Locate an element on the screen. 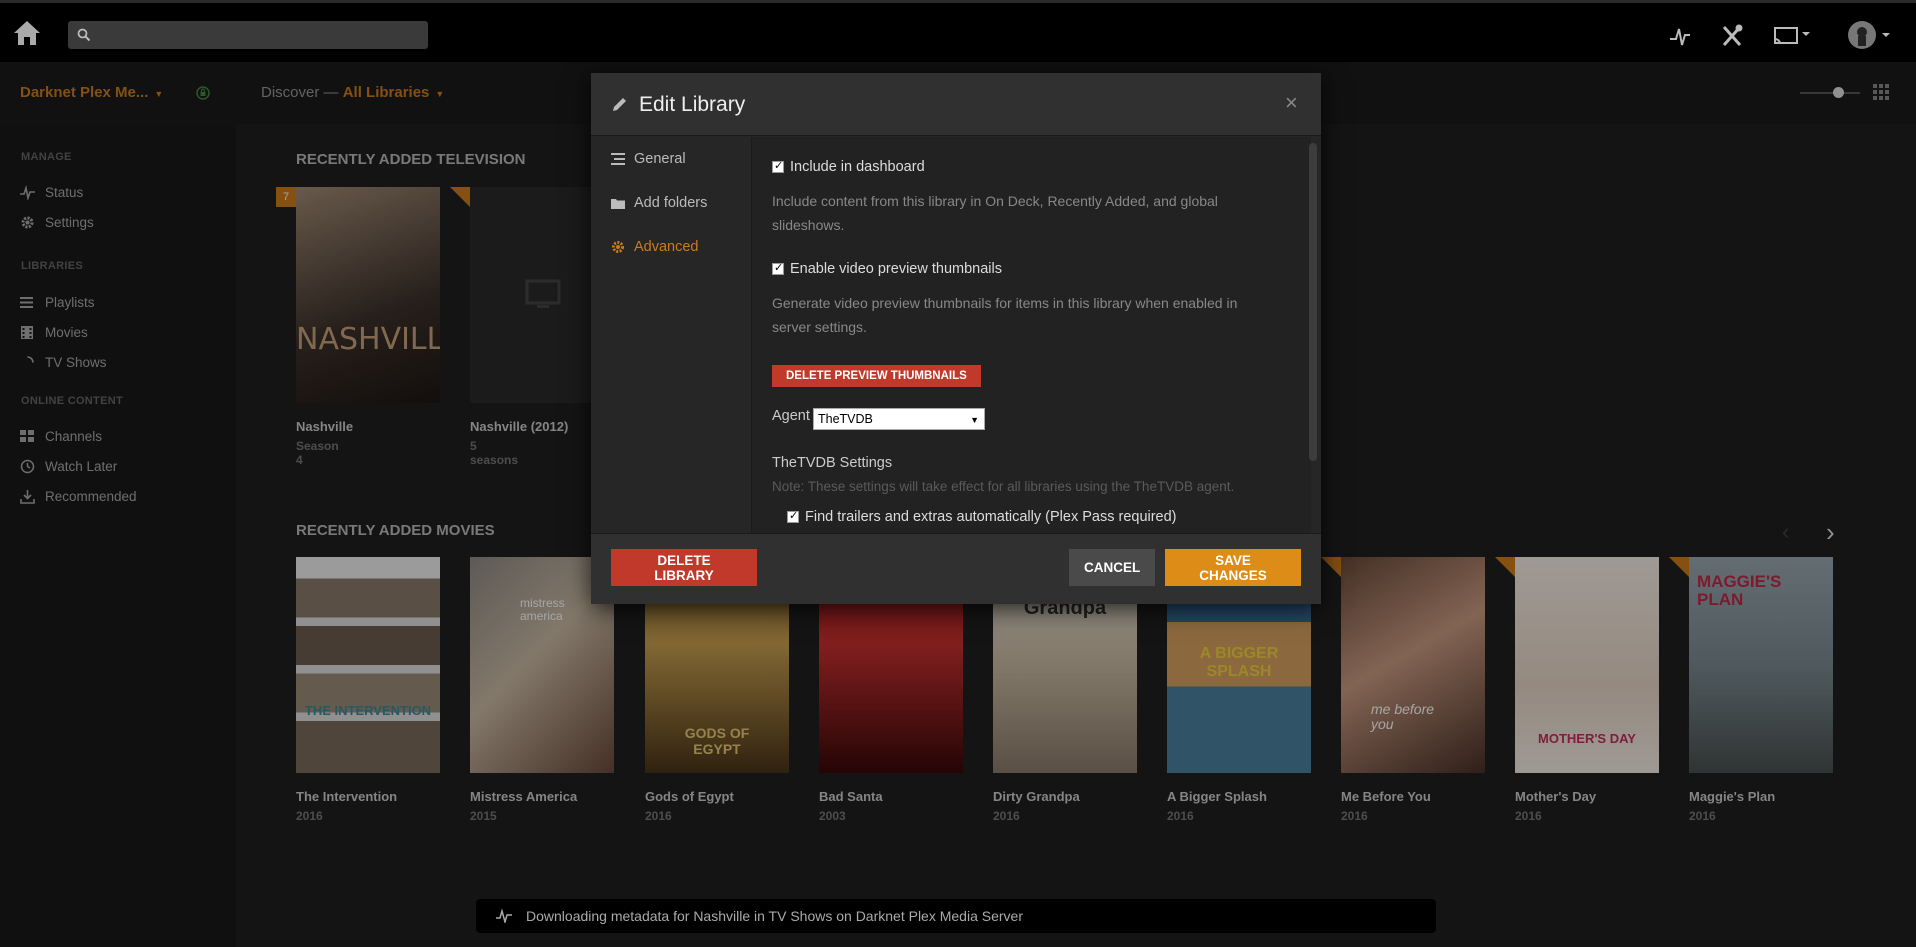  gear-icon is located at coordinates (618, 247).